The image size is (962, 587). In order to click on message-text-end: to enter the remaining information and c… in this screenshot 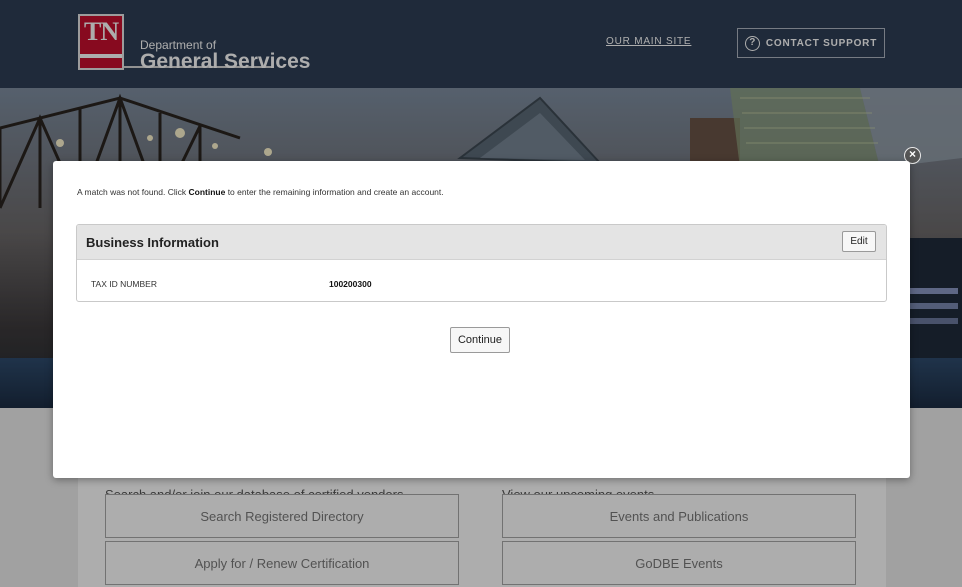, I will do `click(334, 192)`.